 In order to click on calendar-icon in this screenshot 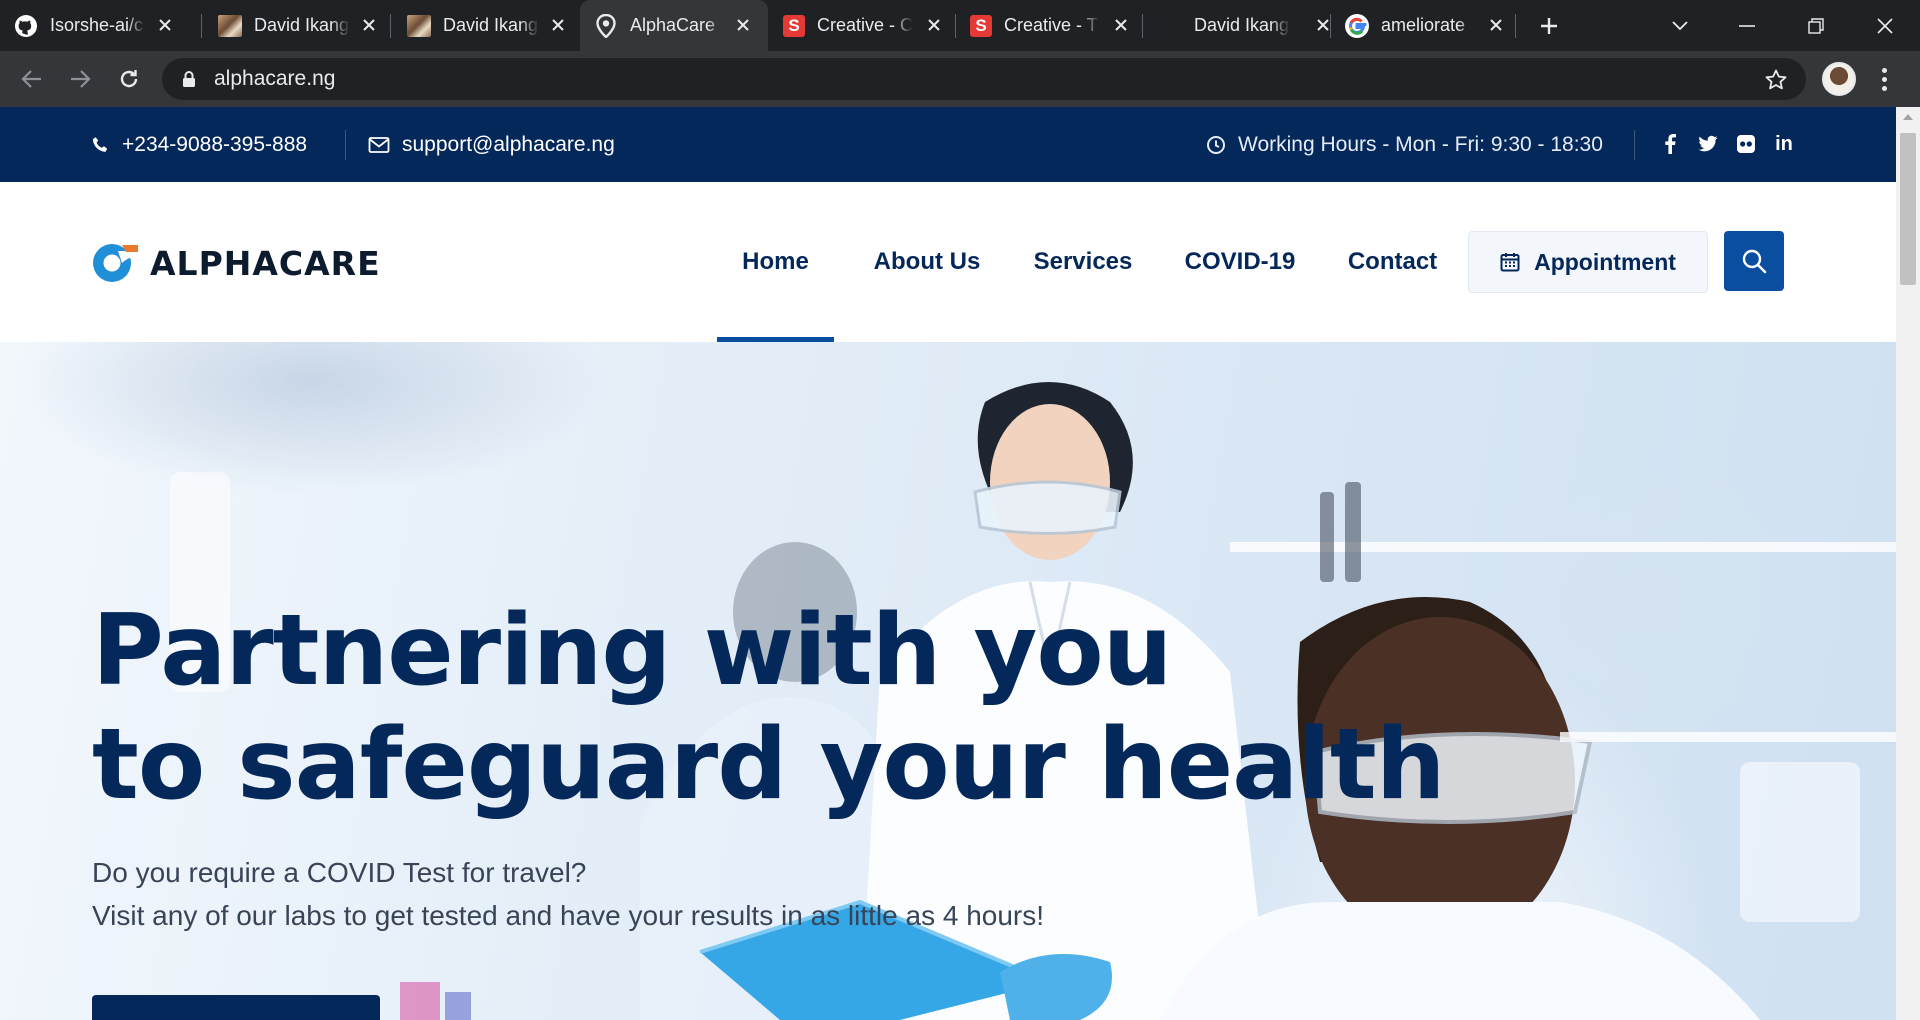, I will do `click(1510, 262)`.